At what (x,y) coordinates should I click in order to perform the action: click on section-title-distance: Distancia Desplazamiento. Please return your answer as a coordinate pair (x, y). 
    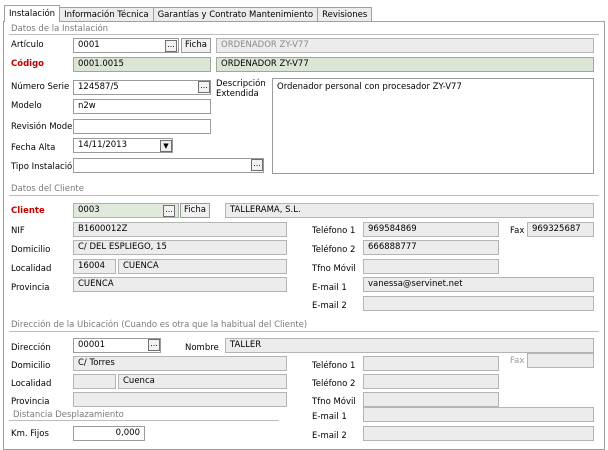
    Looking at the image, I should click on (68, 415).